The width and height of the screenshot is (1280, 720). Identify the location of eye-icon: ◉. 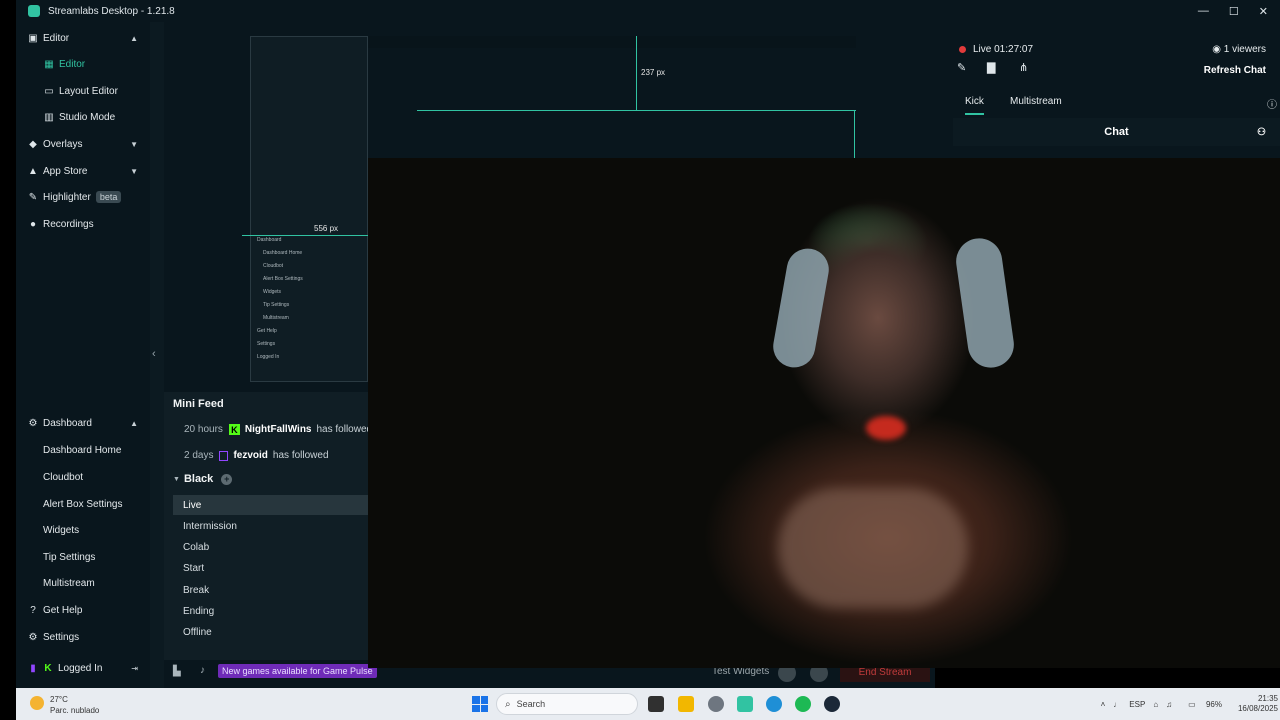
(1218, 49).